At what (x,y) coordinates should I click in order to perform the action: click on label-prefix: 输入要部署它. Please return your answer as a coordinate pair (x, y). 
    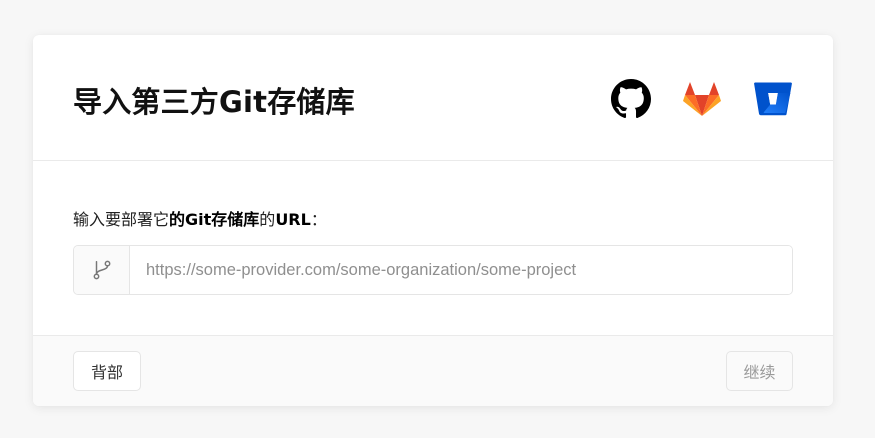
    Looking at the image, I should click on (121, 219).